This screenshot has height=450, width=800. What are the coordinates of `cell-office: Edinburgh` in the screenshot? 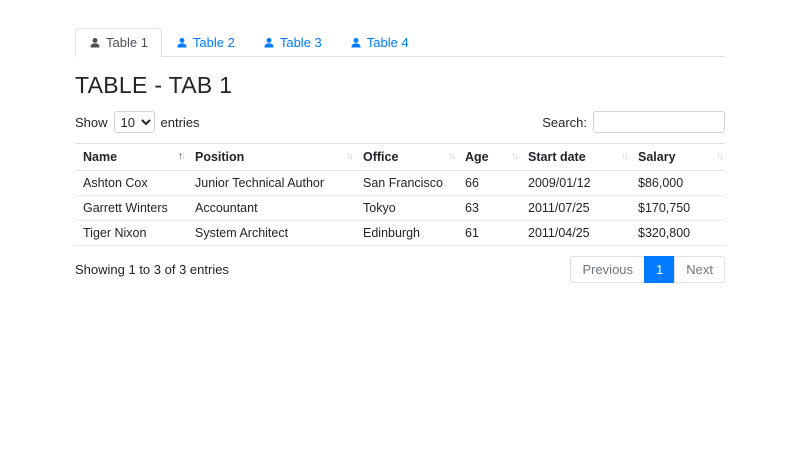 It's located at (406, 233).